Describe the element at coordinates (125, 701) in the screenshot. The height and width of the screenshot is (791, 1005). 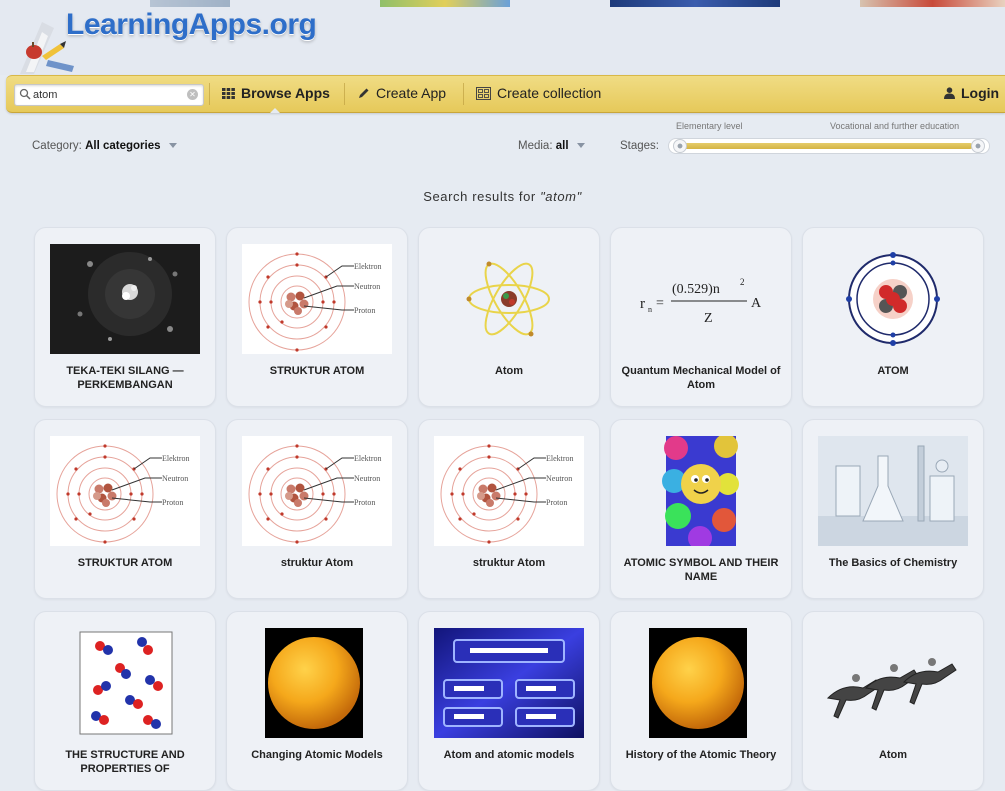
I see `app-card: THE STRUCTURE AND PROPERTIES OF` at that location.